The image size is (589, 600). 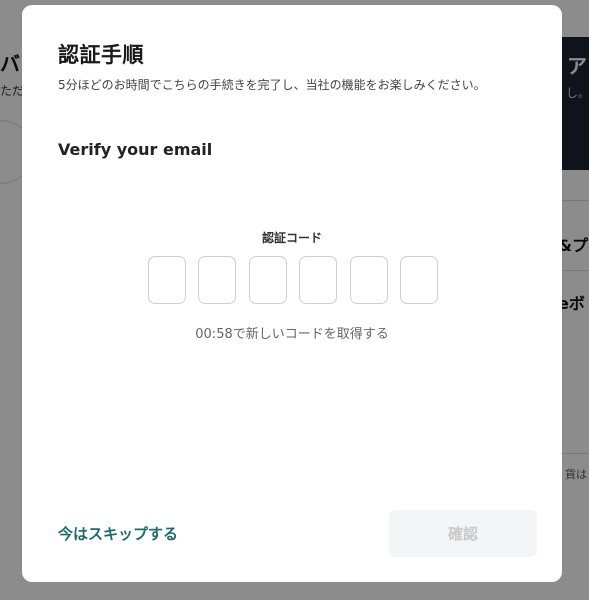 What do you see at coordinates (118, 533) in the screenshot?
I see `skip-for-now-link: 今はスキップする` at bounding box center [118, 533].